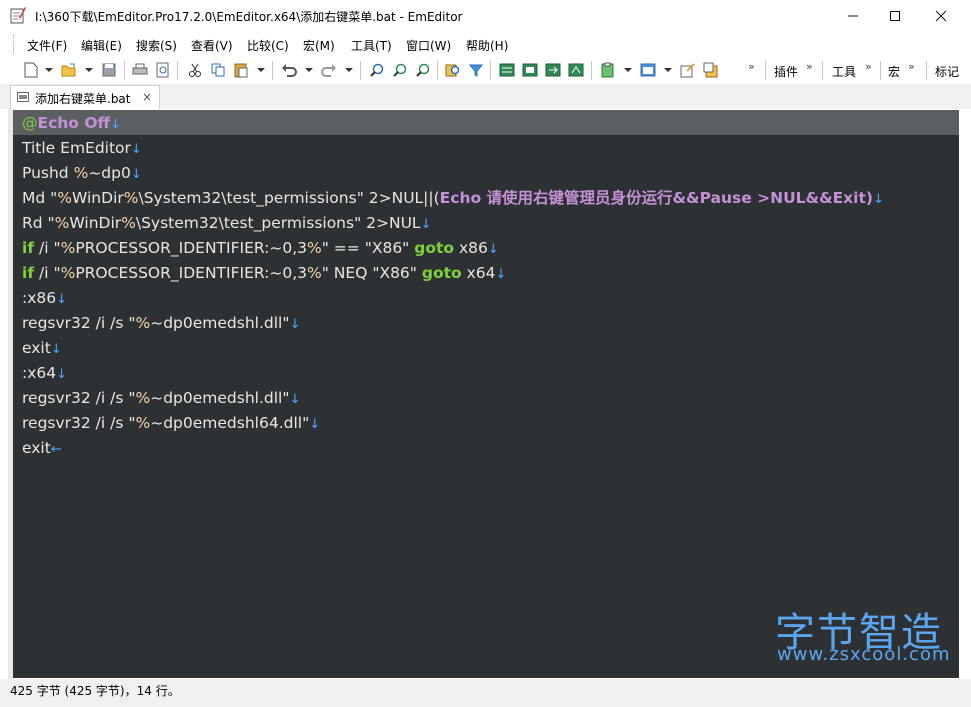  I want to click on find-in-files-button, so click(453, 70).